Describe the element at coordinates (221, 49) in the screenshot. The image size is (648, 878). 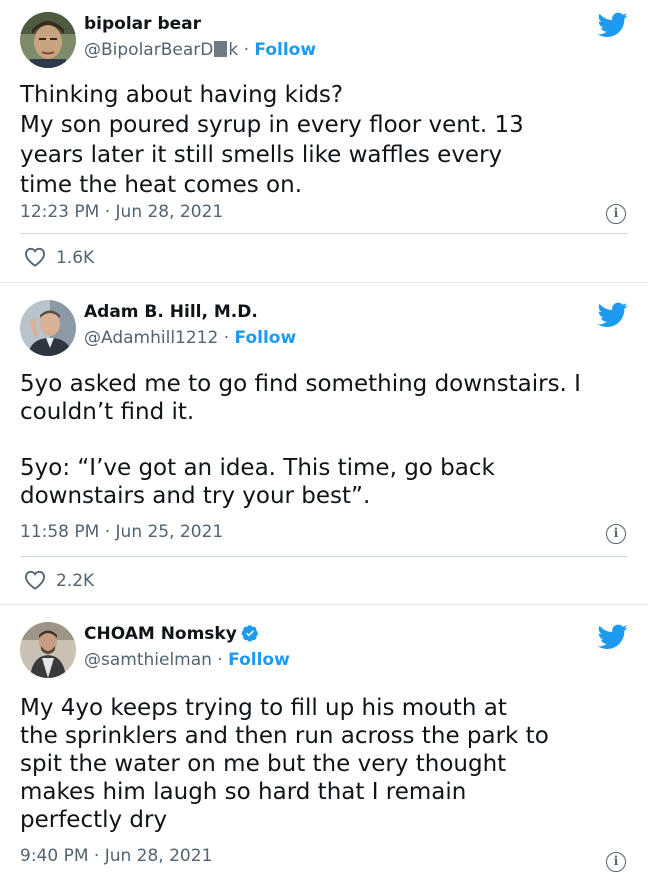
I see `censor-block` at that location.